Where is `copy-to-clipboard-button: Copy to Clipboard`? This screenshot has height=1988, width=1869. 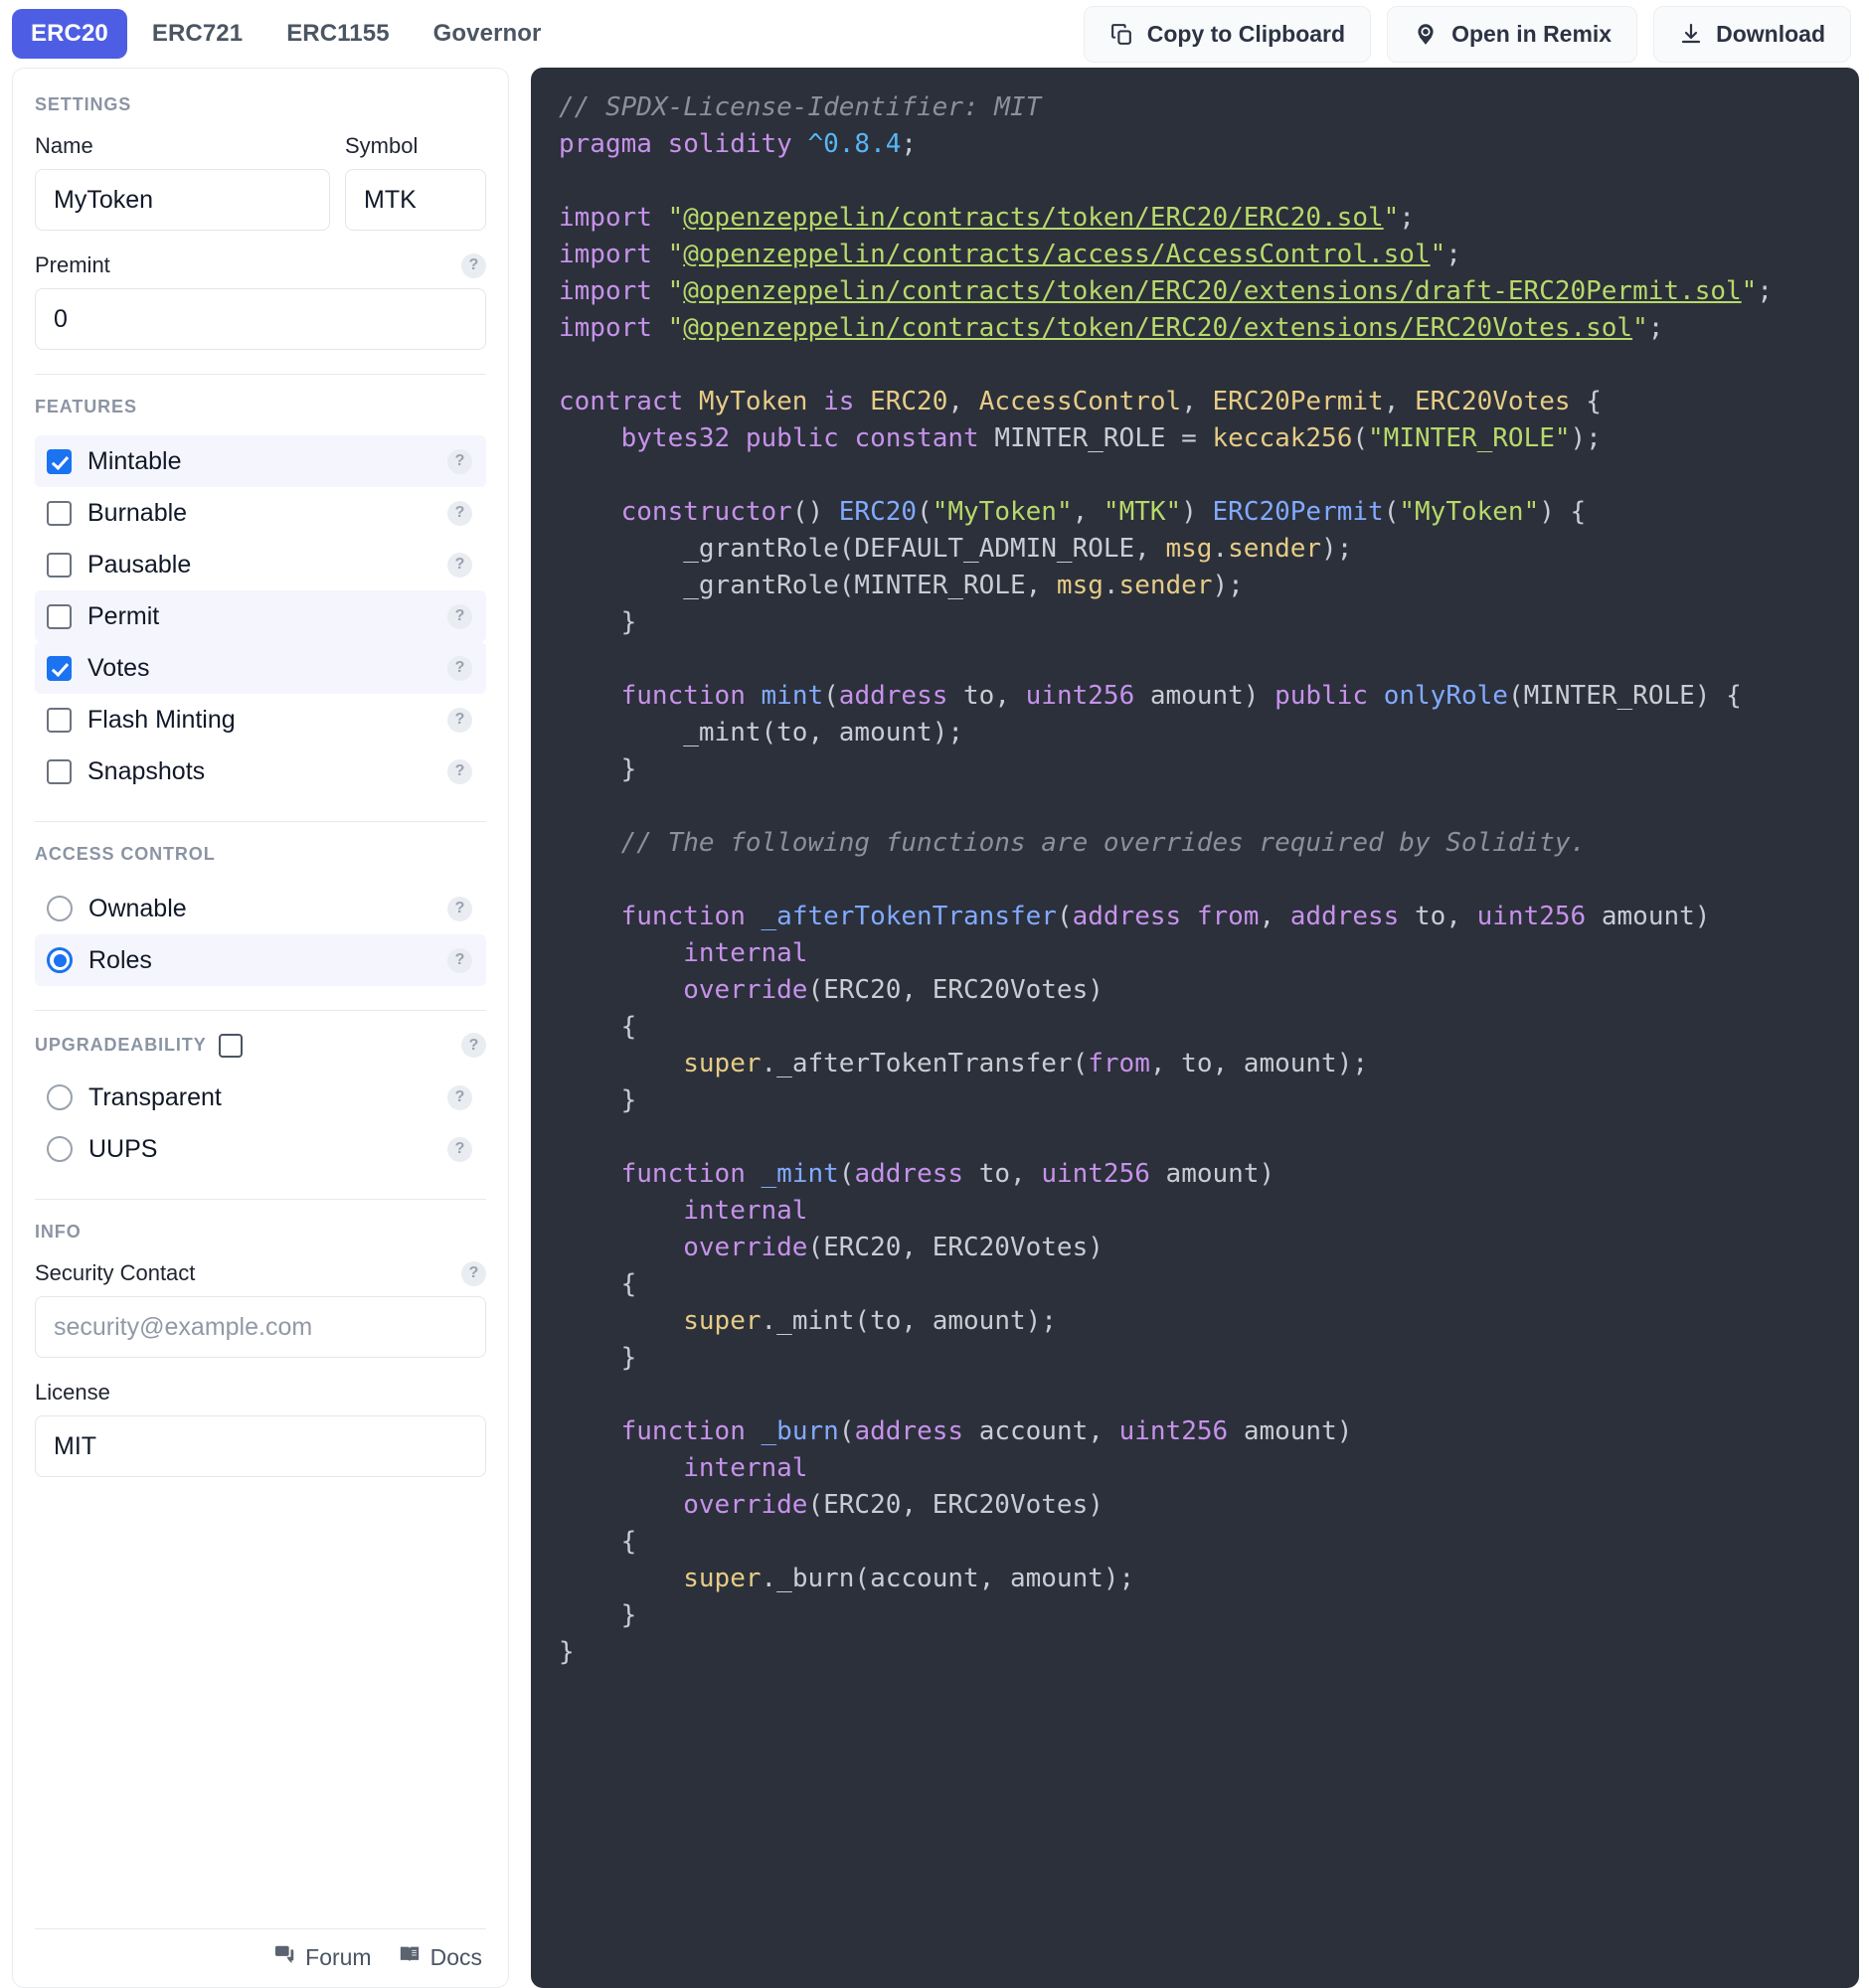
copy-to-clipboard-button: Copy to Clipboard is located at coordinates (1227, 34).